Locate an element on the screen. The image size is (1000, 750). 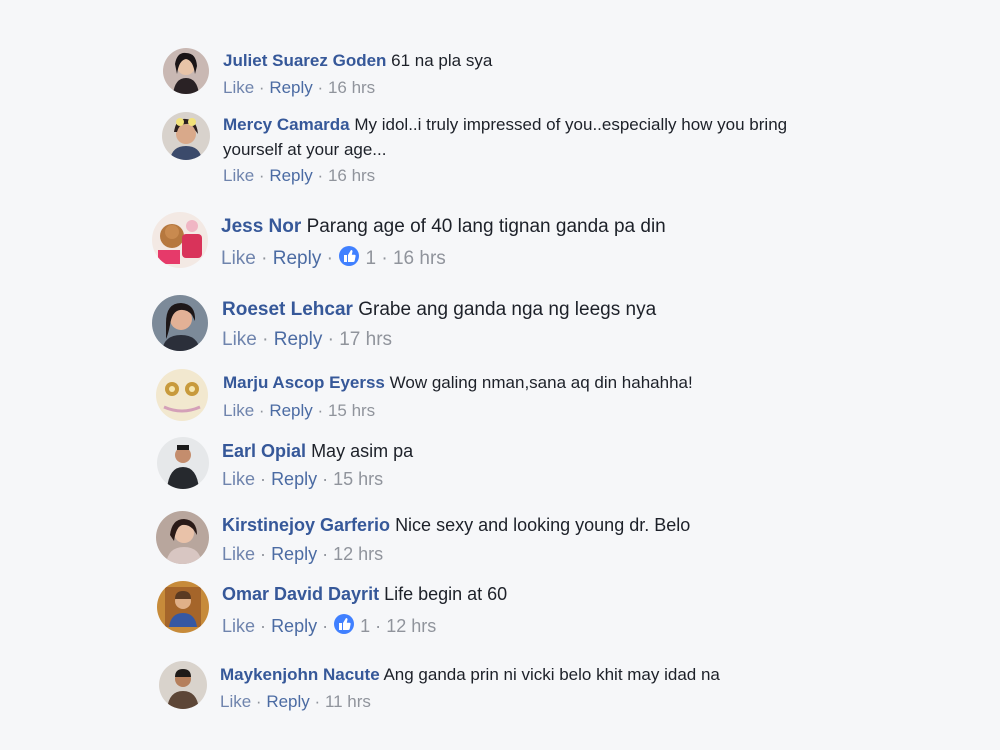
commenter-name: Mercy Camarda is located at coordinates (286, 124).